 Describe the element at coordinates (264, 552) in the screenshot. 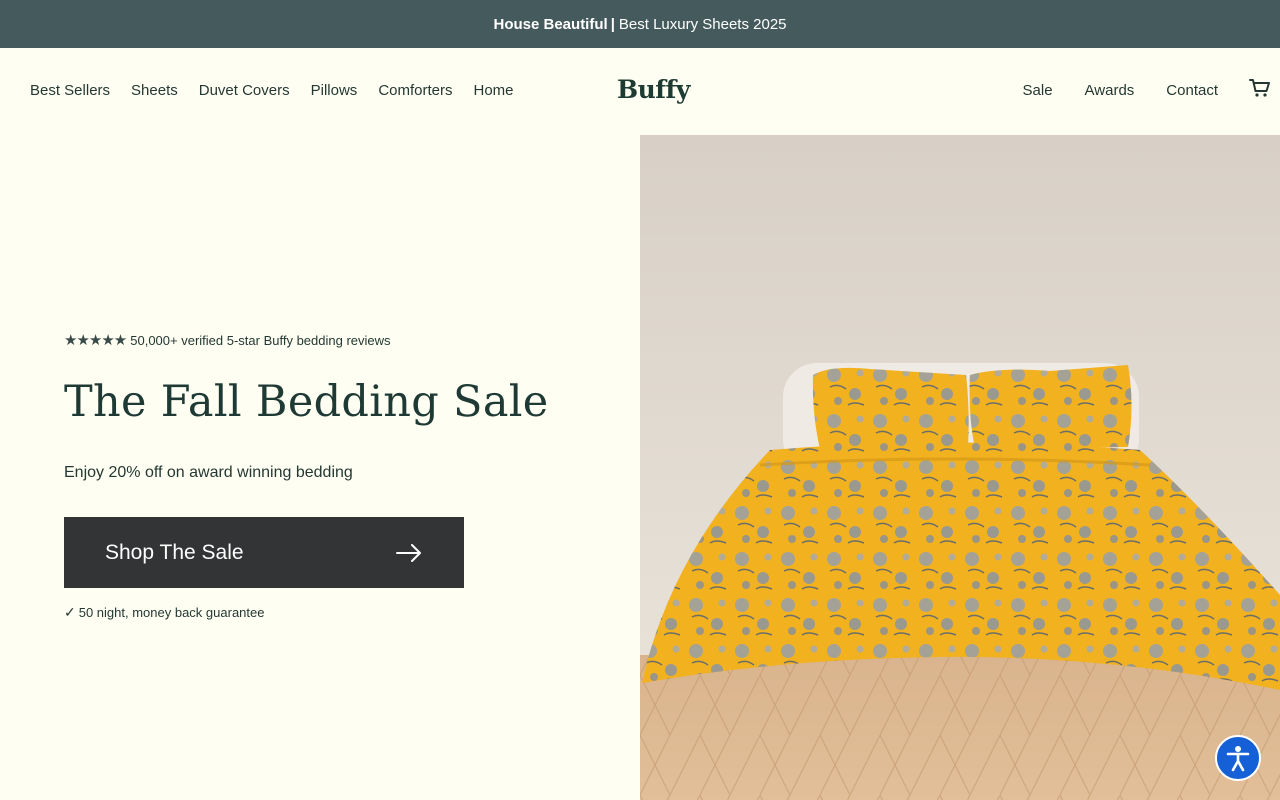

I see `shop-sale-button: Shop The Sale` at that location.